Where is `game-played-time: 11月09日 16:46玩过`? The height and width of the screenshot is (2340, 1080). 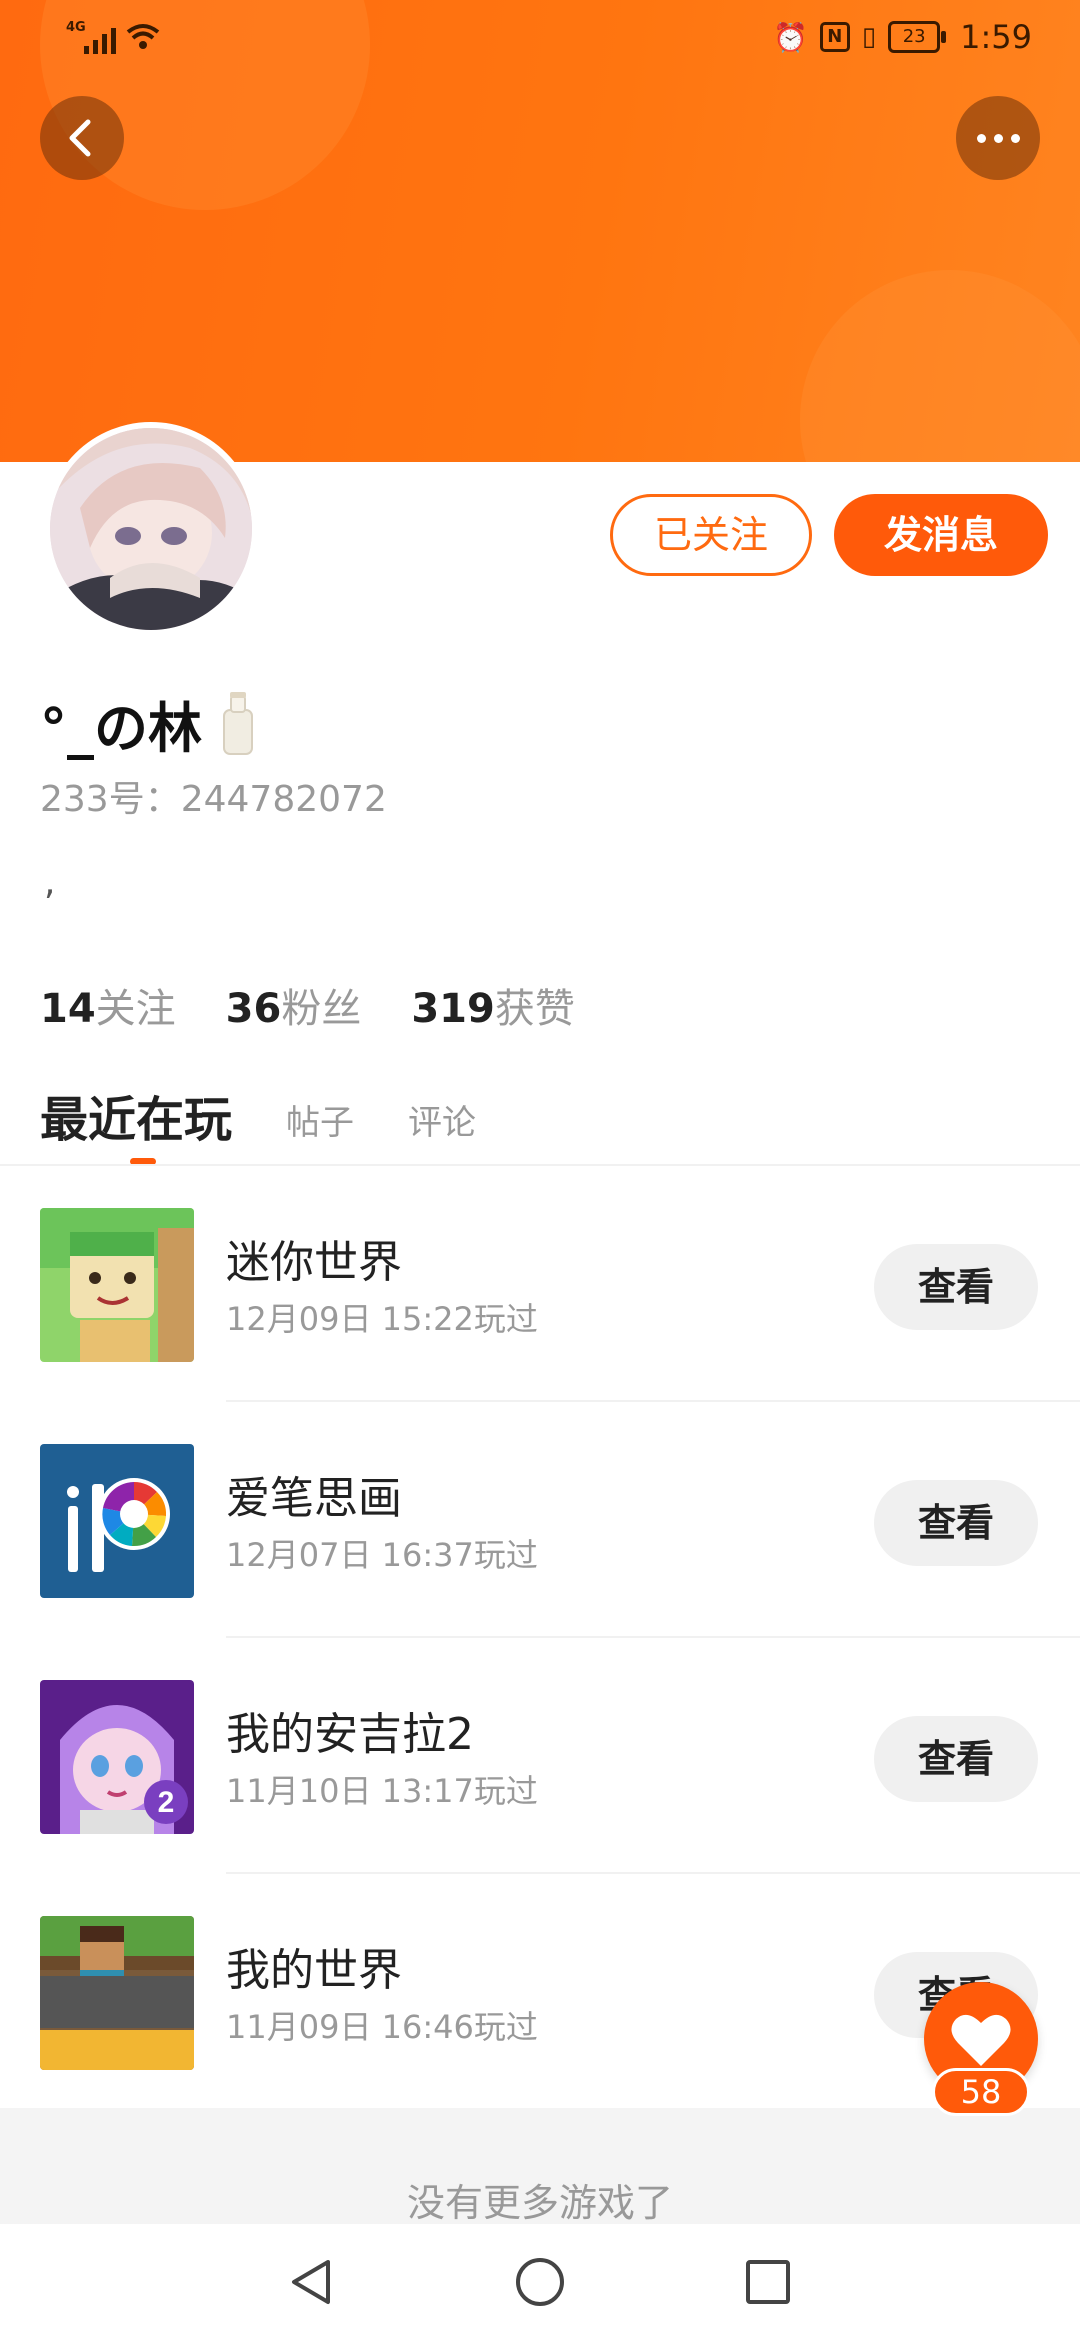
game-played-time: 11月09日 16:46玩过 is located at coordinates (382, 2027).